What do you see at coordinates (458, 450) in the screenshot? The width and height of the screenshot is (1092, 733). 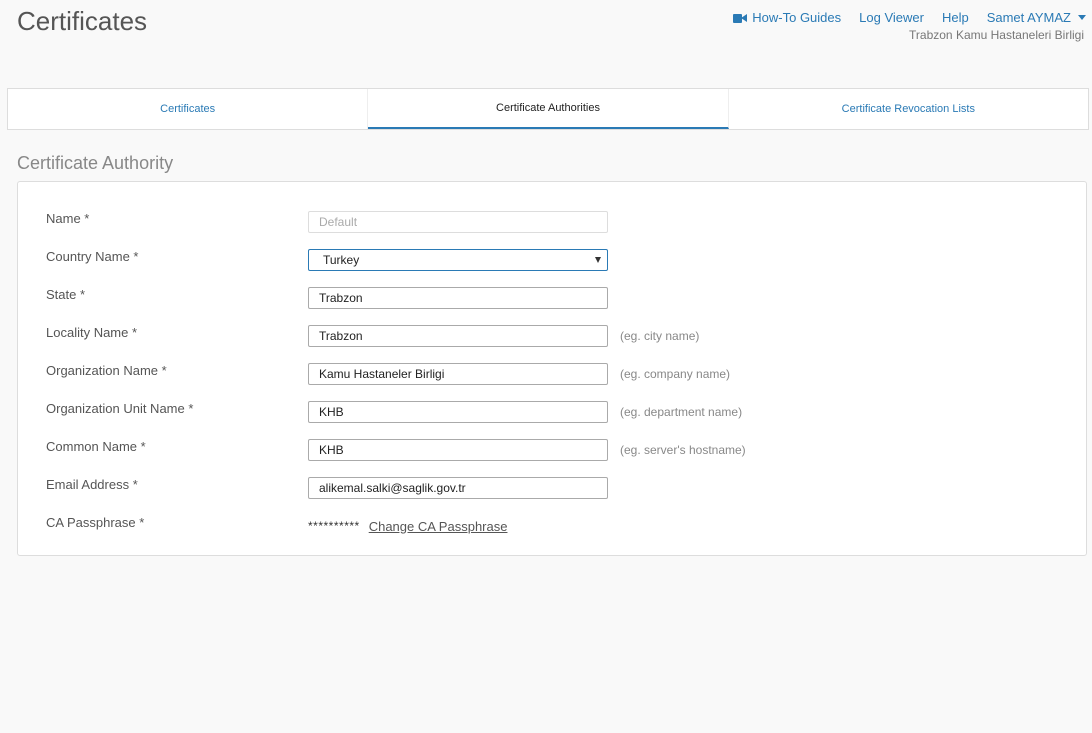 I see `common-name-field: KHB` at bounding box center [458, 450].